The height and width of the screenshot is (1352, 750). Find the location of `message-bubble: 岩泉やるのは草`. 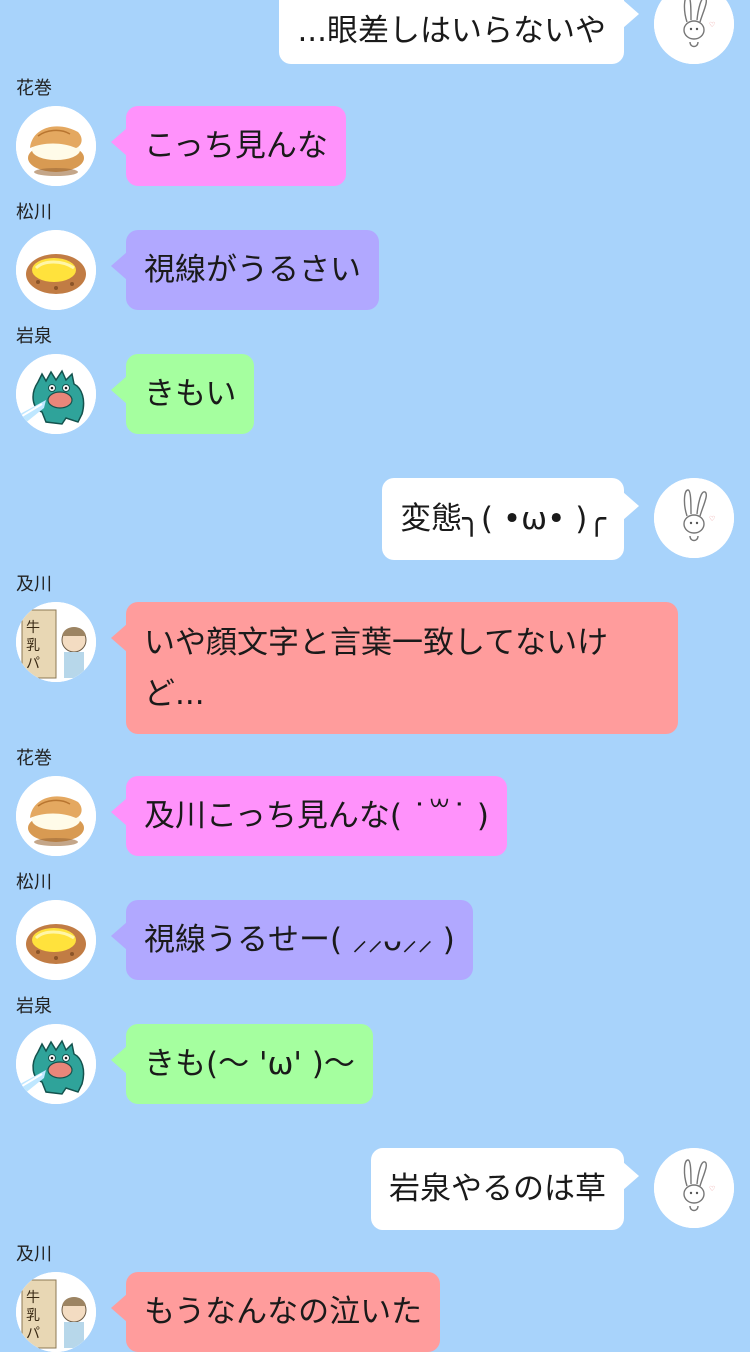

message-bubble: 岩泉やるのは草 is located at coordinates (505, 1189).